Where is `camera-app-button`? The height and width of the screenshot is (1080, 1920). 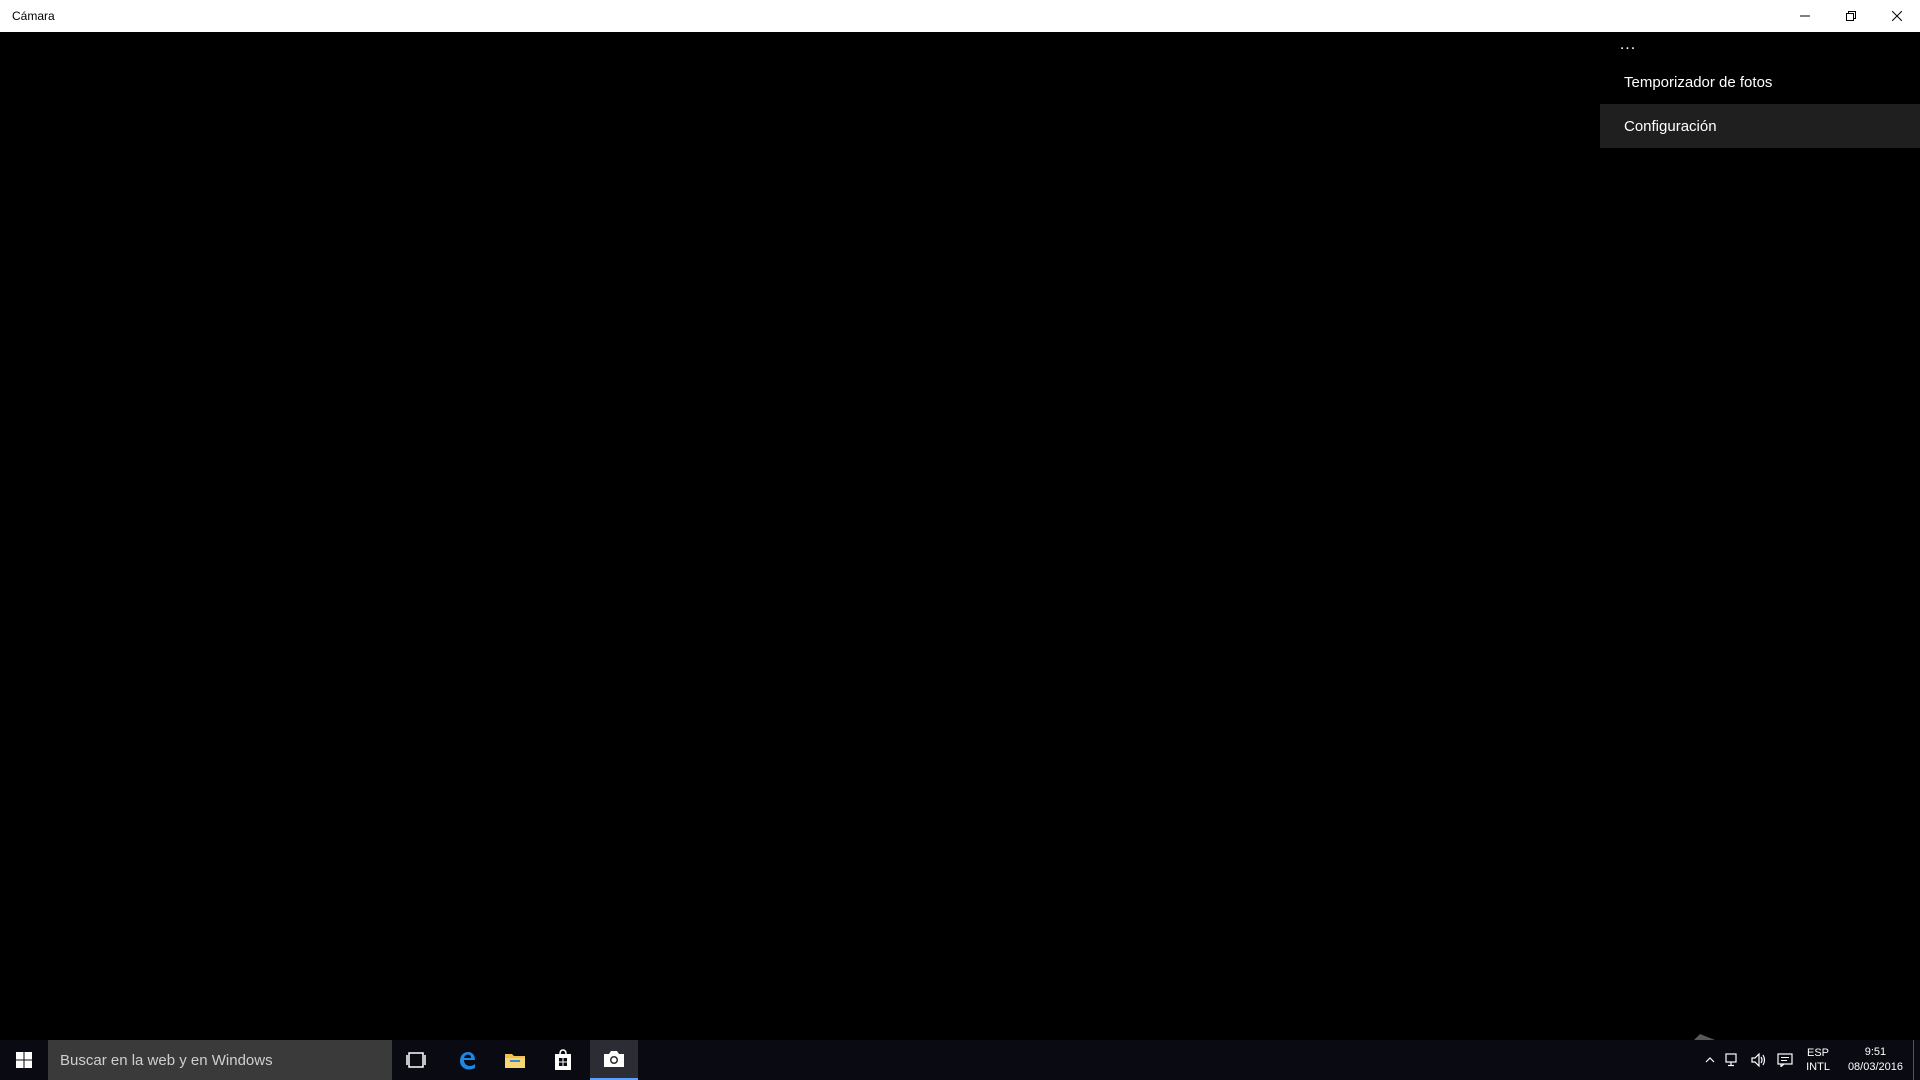 camera-app-button is located at coordinates (614, 1060).